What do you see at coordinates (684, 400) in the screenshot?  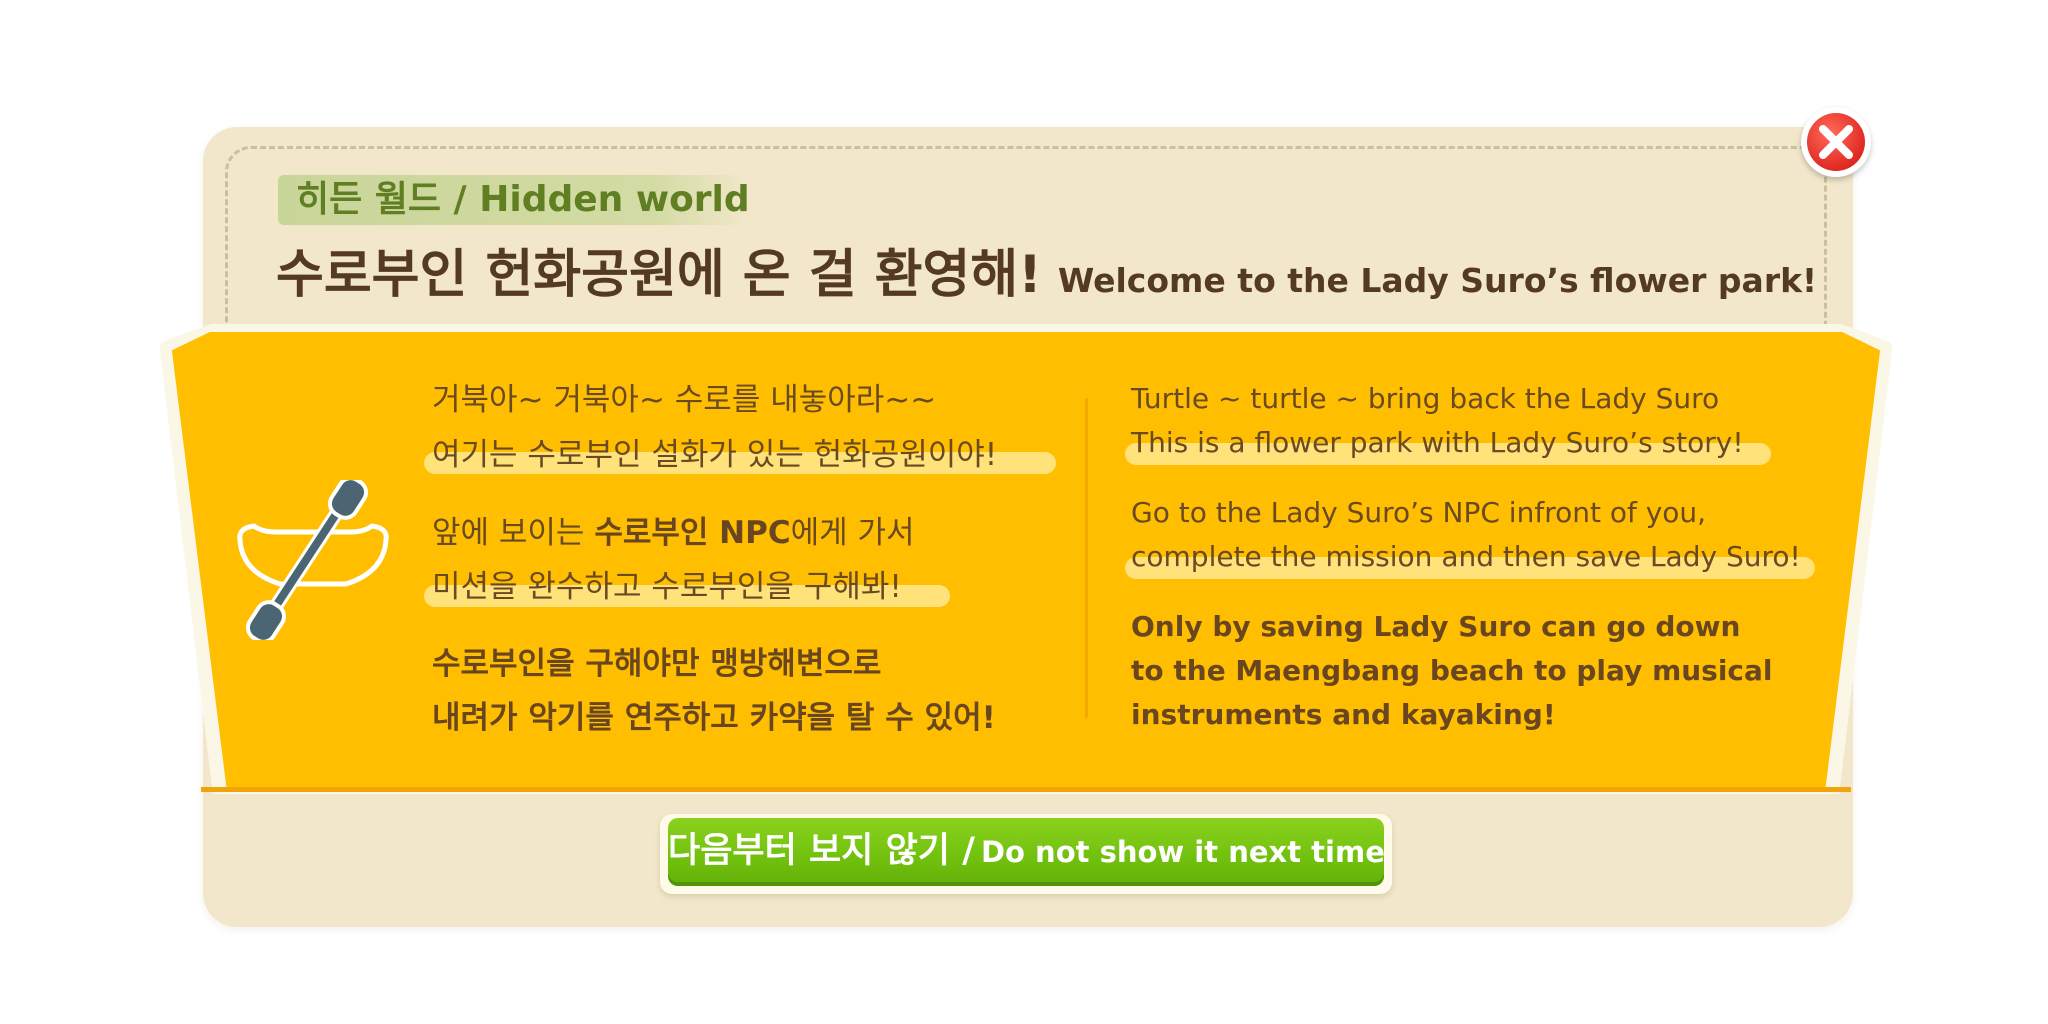 I see `ko-line-1: 거북아~ 거북아~ 수로를 내놓아라~~` at bounding box center [684, 400].